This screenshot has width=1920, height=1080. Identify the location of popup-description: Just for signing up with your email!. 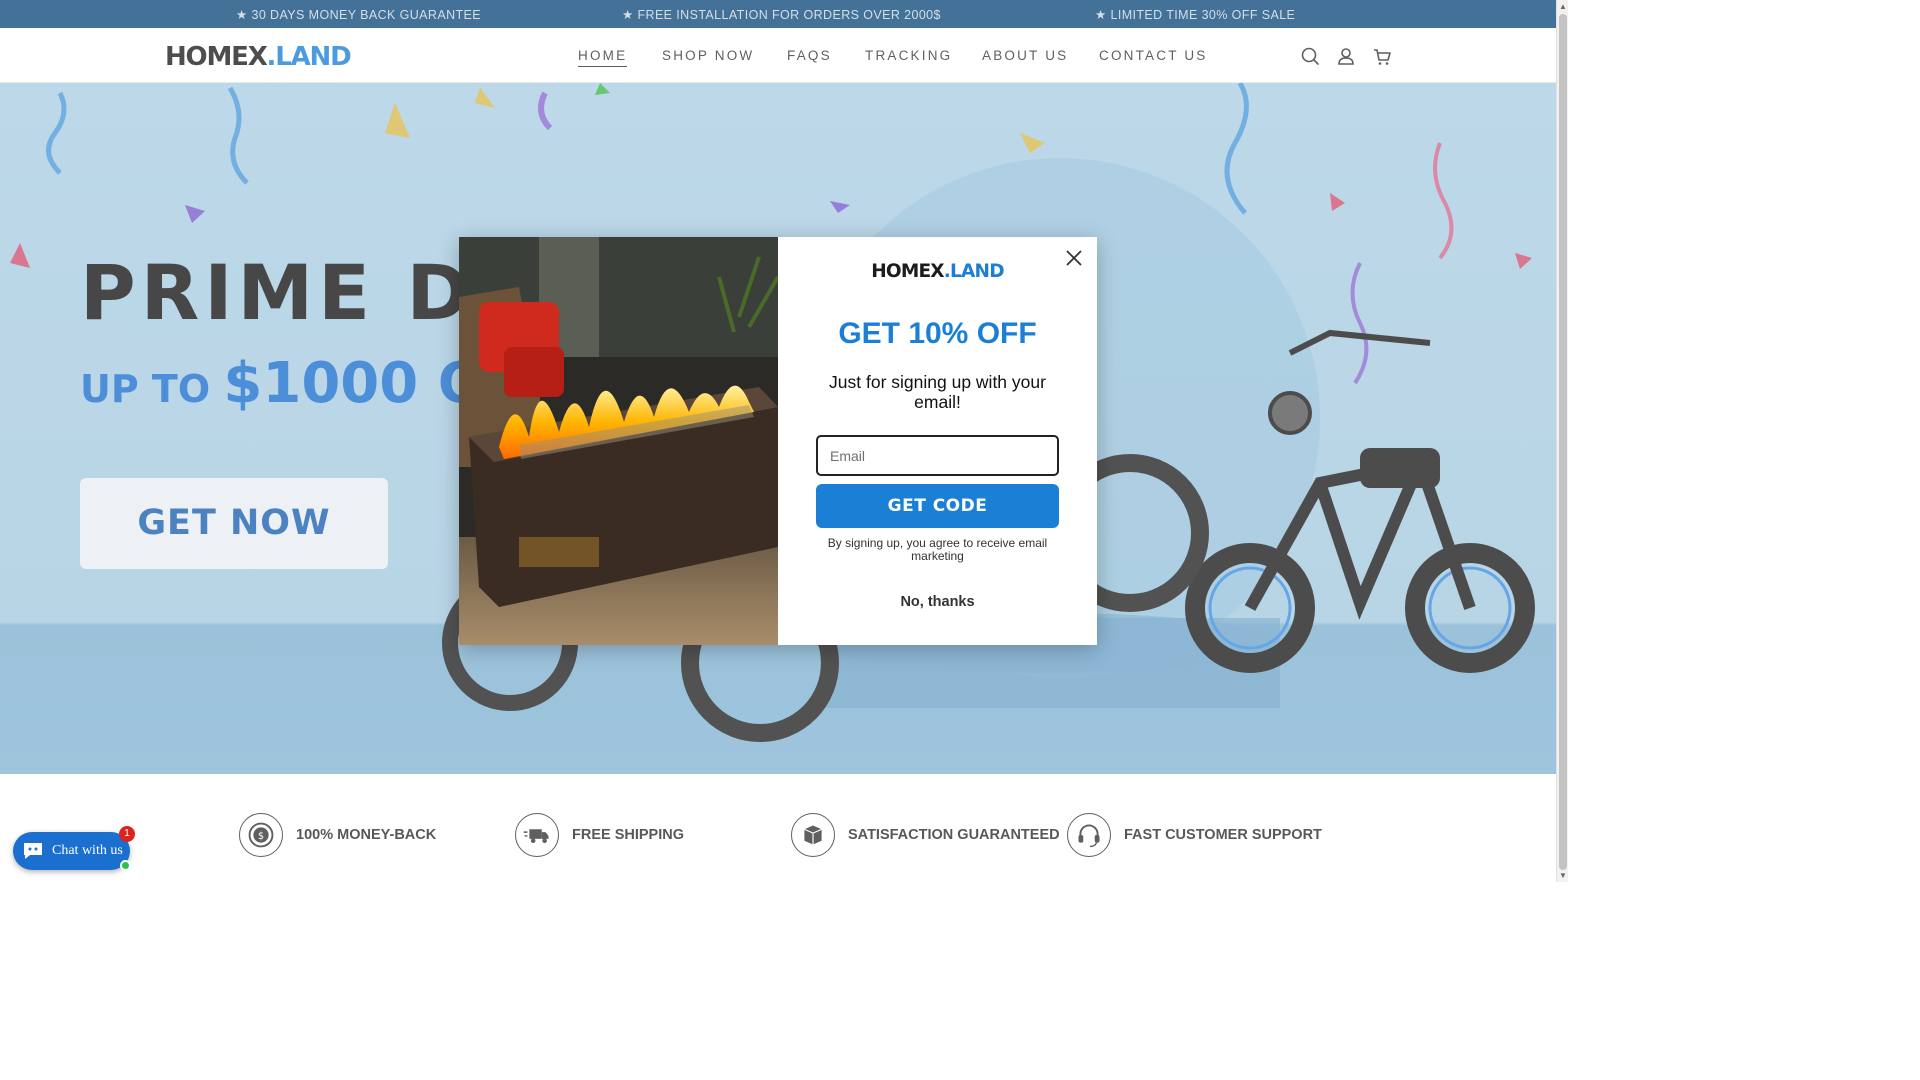
(937, 392).